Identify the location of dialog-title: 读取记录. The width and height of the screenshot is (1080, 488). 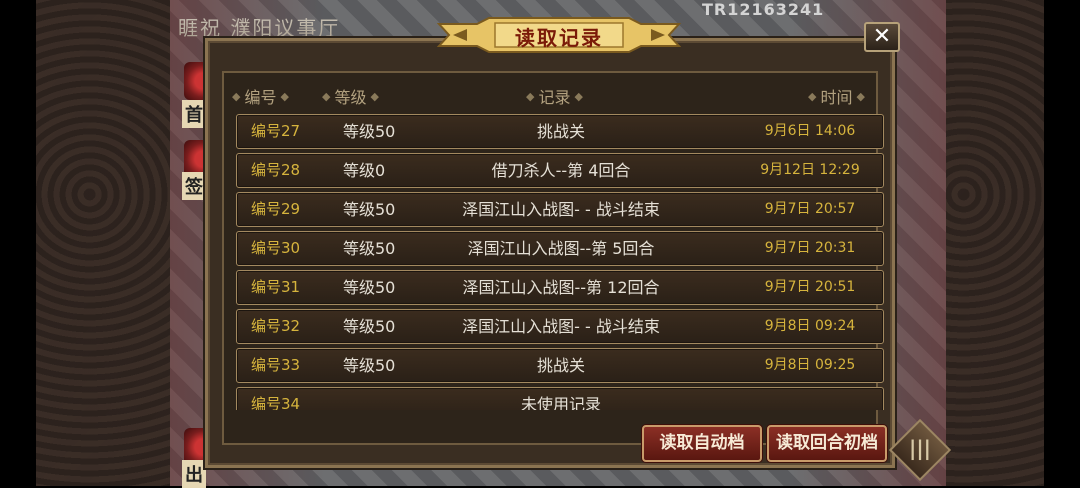
(559, 38).